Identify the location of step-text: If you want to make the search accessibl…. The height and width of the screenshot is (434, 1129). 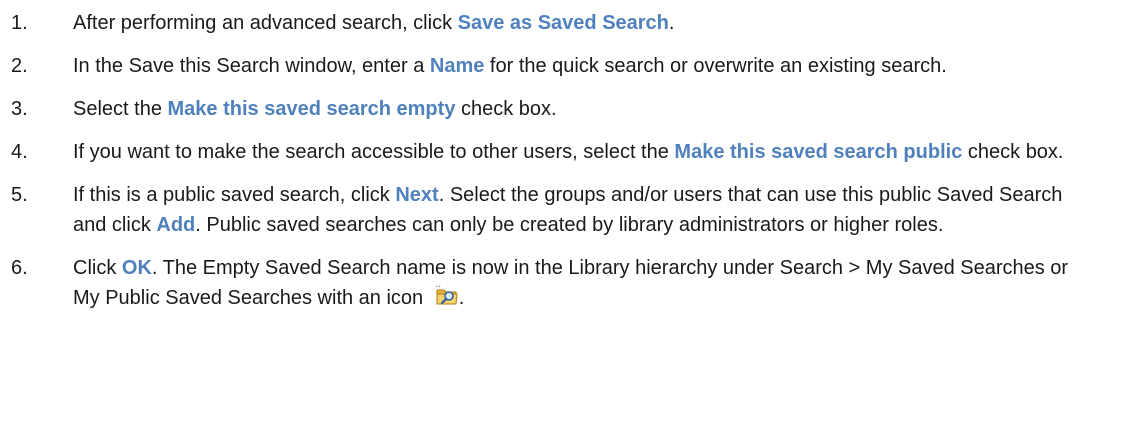
(568, 152).